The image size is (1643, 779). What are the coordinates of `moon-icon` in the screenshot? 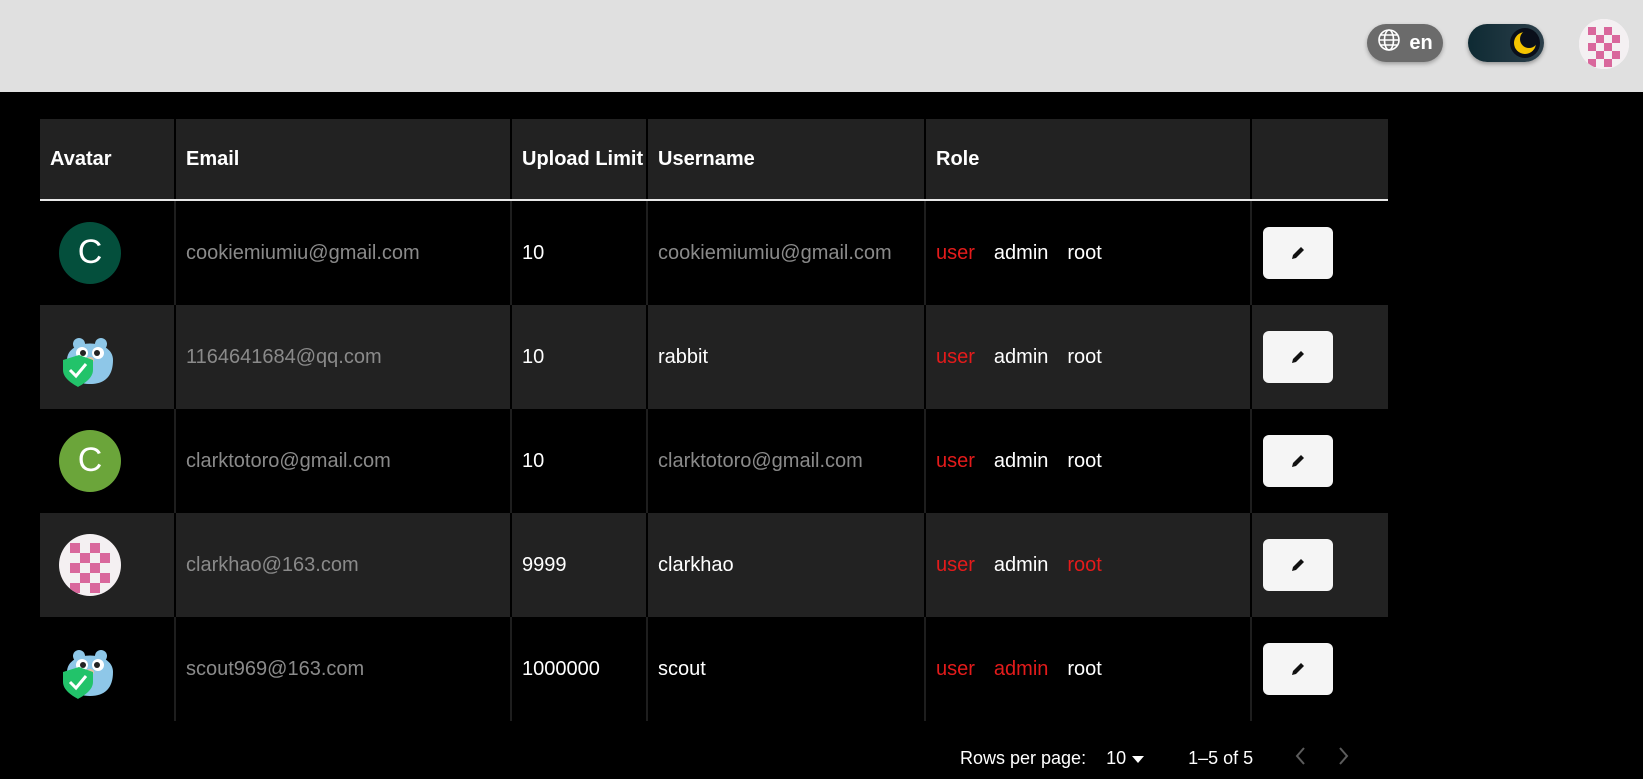 It's located at (1525, 43).